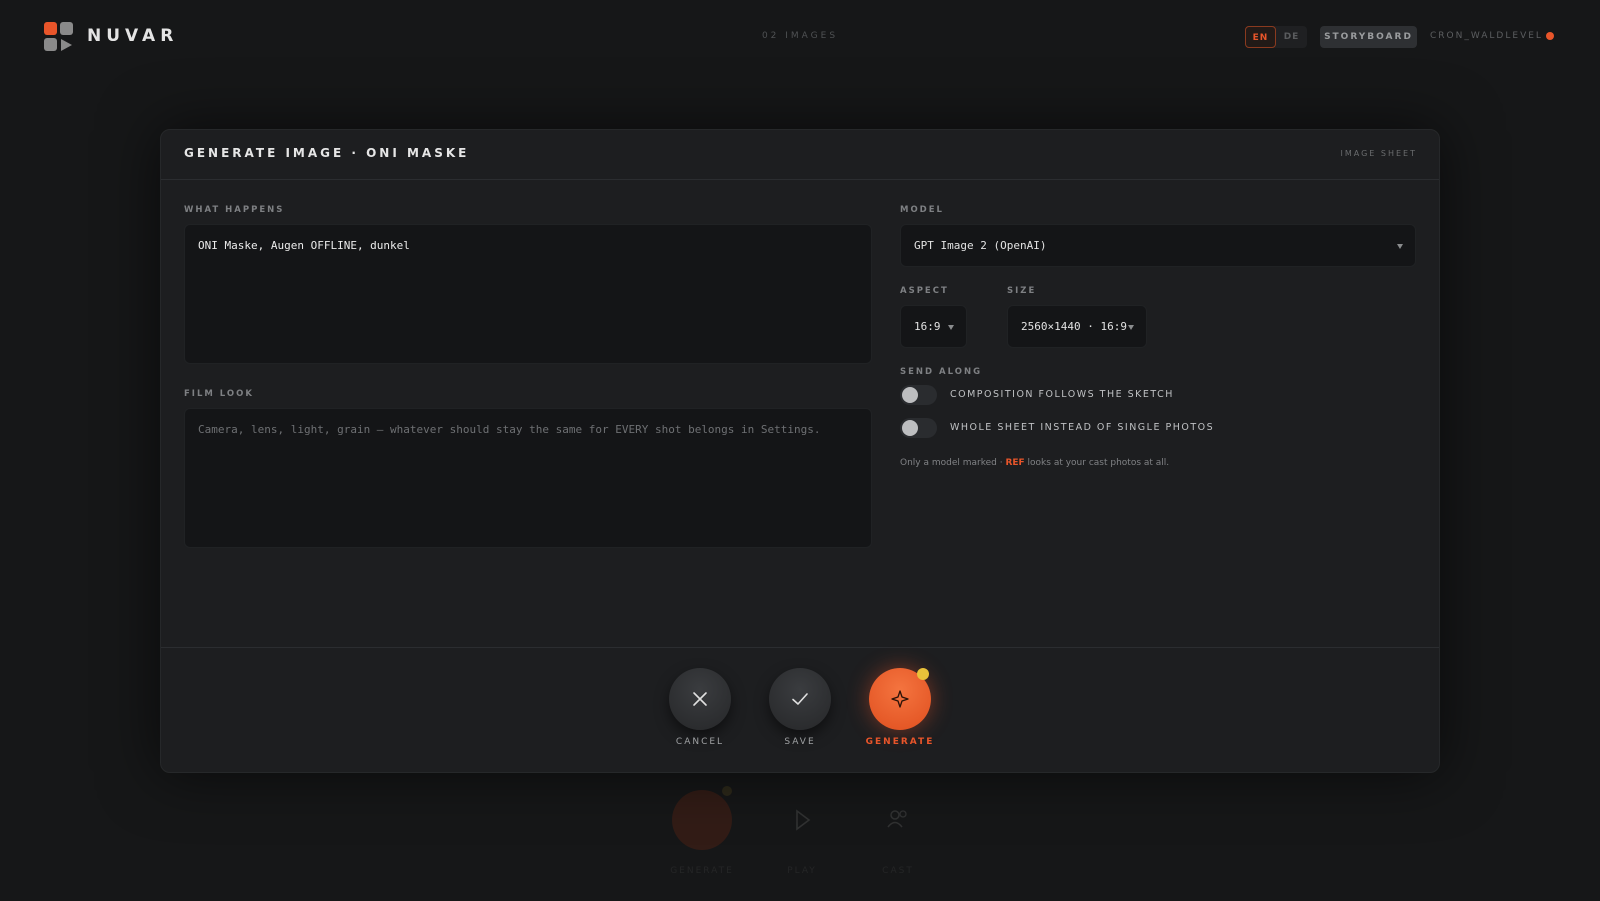 This screenshot has width=1600, height=901. What do you see at coordinates (1062, 394) in the screenshot?
I see `composition-toggle-label: COMPOSITION FOLLOWS THE SKETCH` at bounding box center [1062, 394].